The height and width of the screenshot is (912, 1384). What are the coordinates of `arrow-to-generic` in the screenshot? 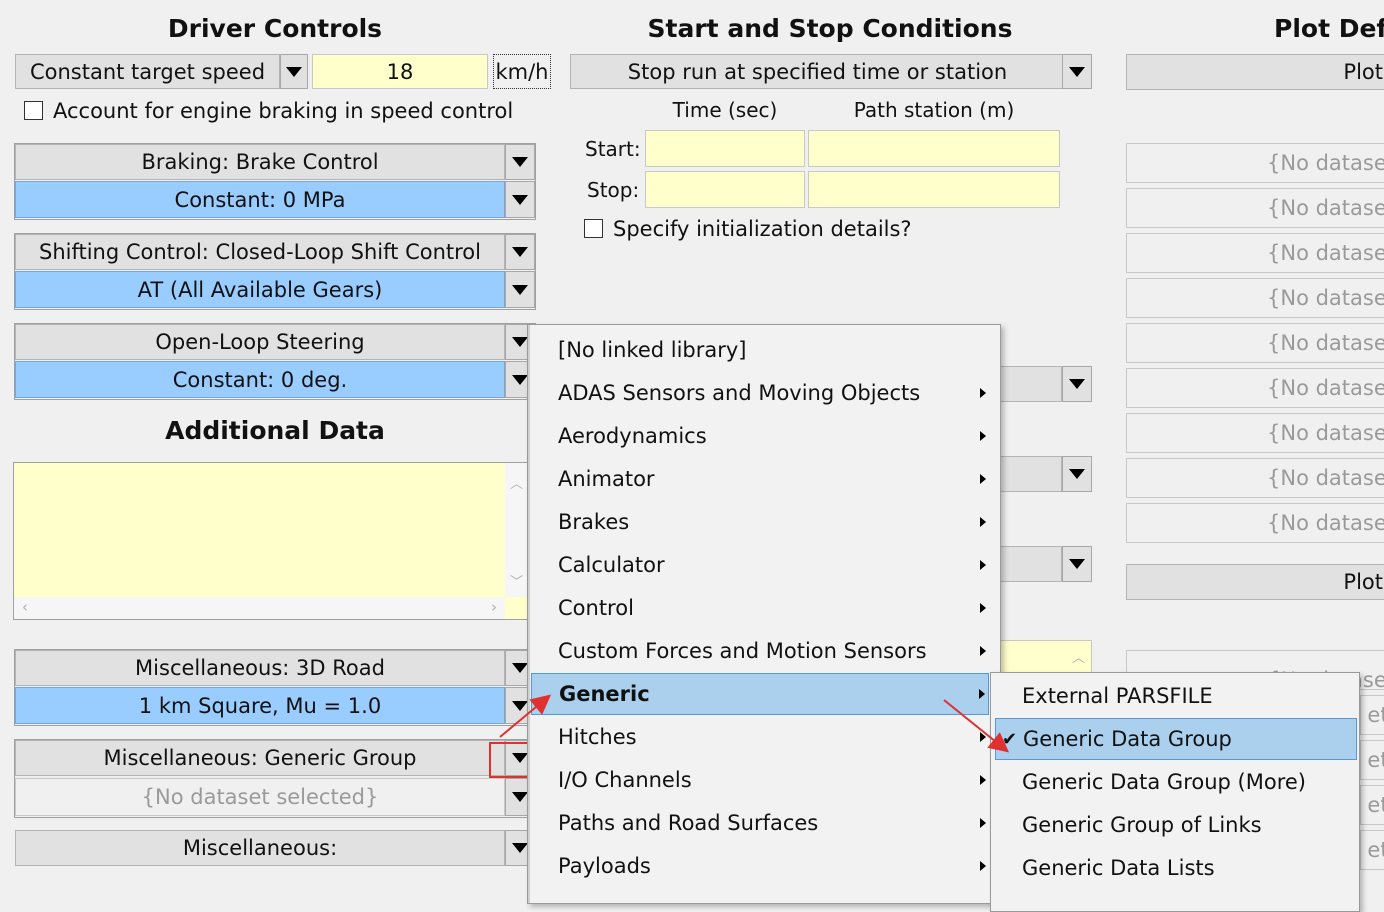 It's located at (525, 716).